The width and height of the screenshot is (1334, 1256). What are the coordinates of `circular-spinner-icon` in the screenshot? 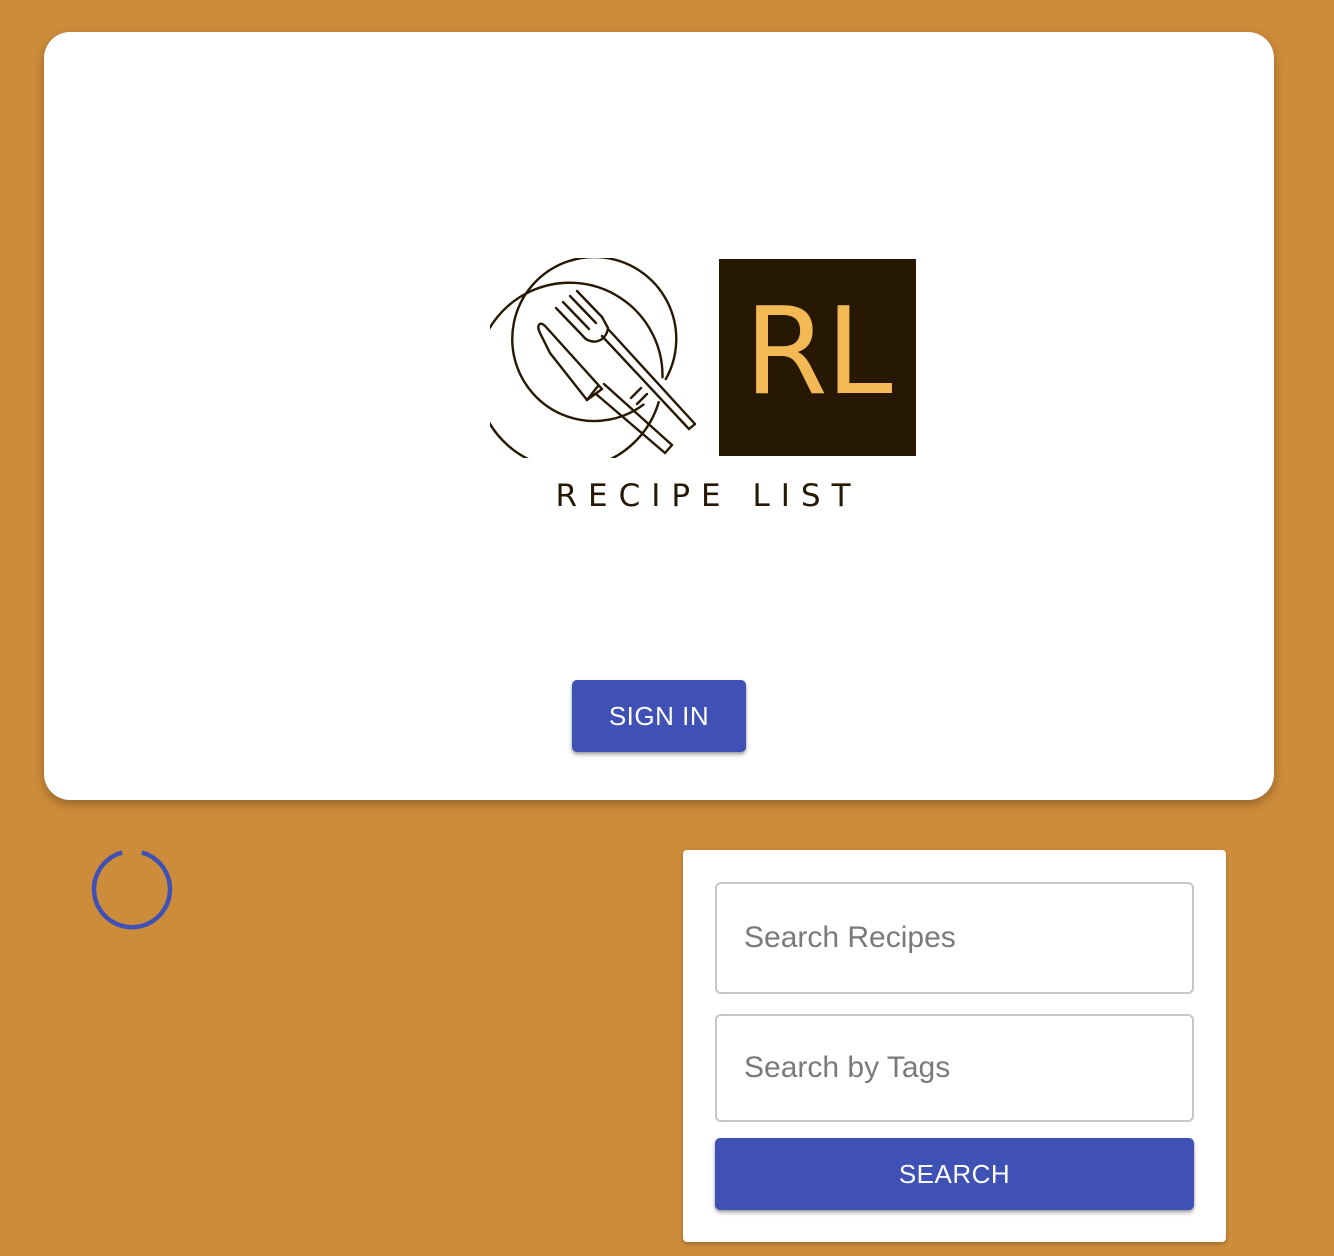 It's located at (132, 890).